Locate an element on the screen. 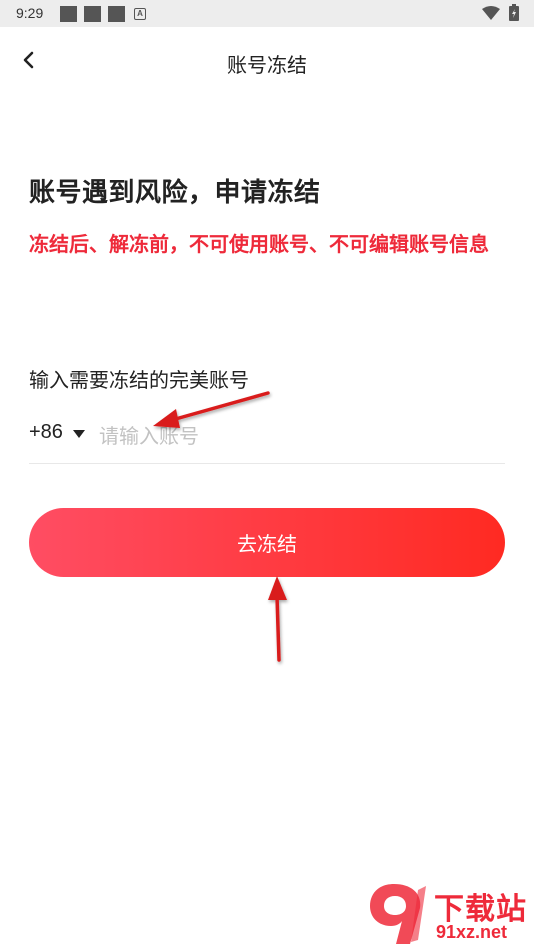 This screenshot has height=950, width=534. a-icon: A is located at coordinates (140, 14).